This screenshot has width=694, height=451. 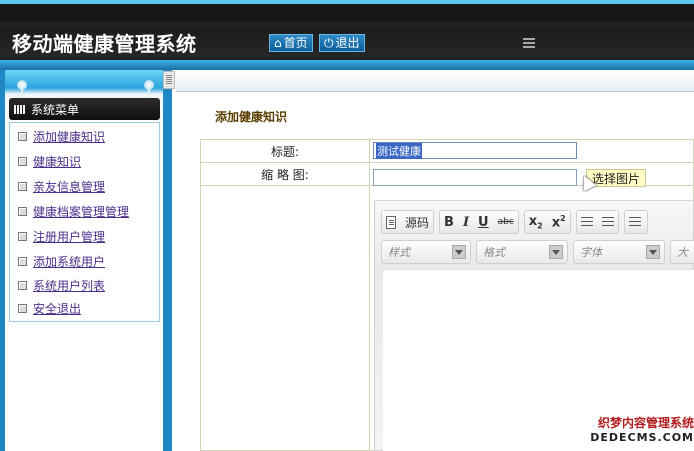 I want to click on title-label-cell: 标题:, so click(x=285, y=151).